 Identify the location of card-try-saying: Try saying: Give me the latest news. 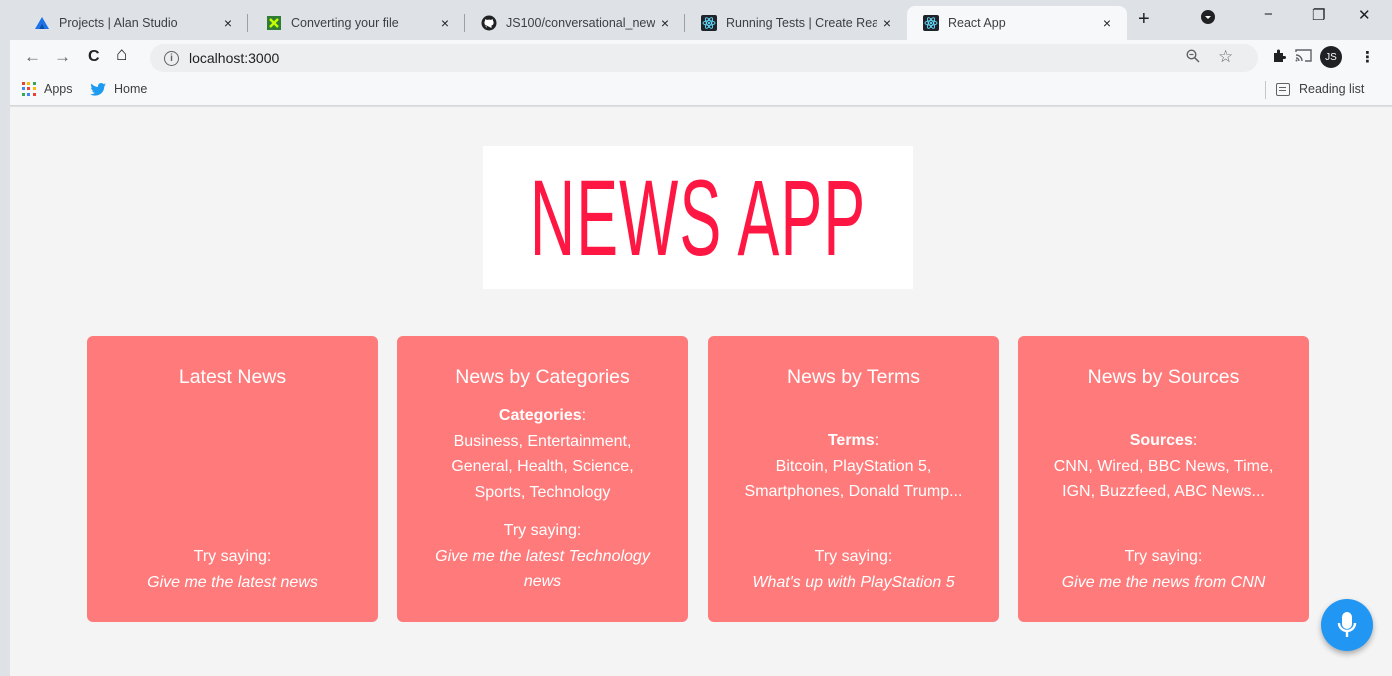
(232, 569).